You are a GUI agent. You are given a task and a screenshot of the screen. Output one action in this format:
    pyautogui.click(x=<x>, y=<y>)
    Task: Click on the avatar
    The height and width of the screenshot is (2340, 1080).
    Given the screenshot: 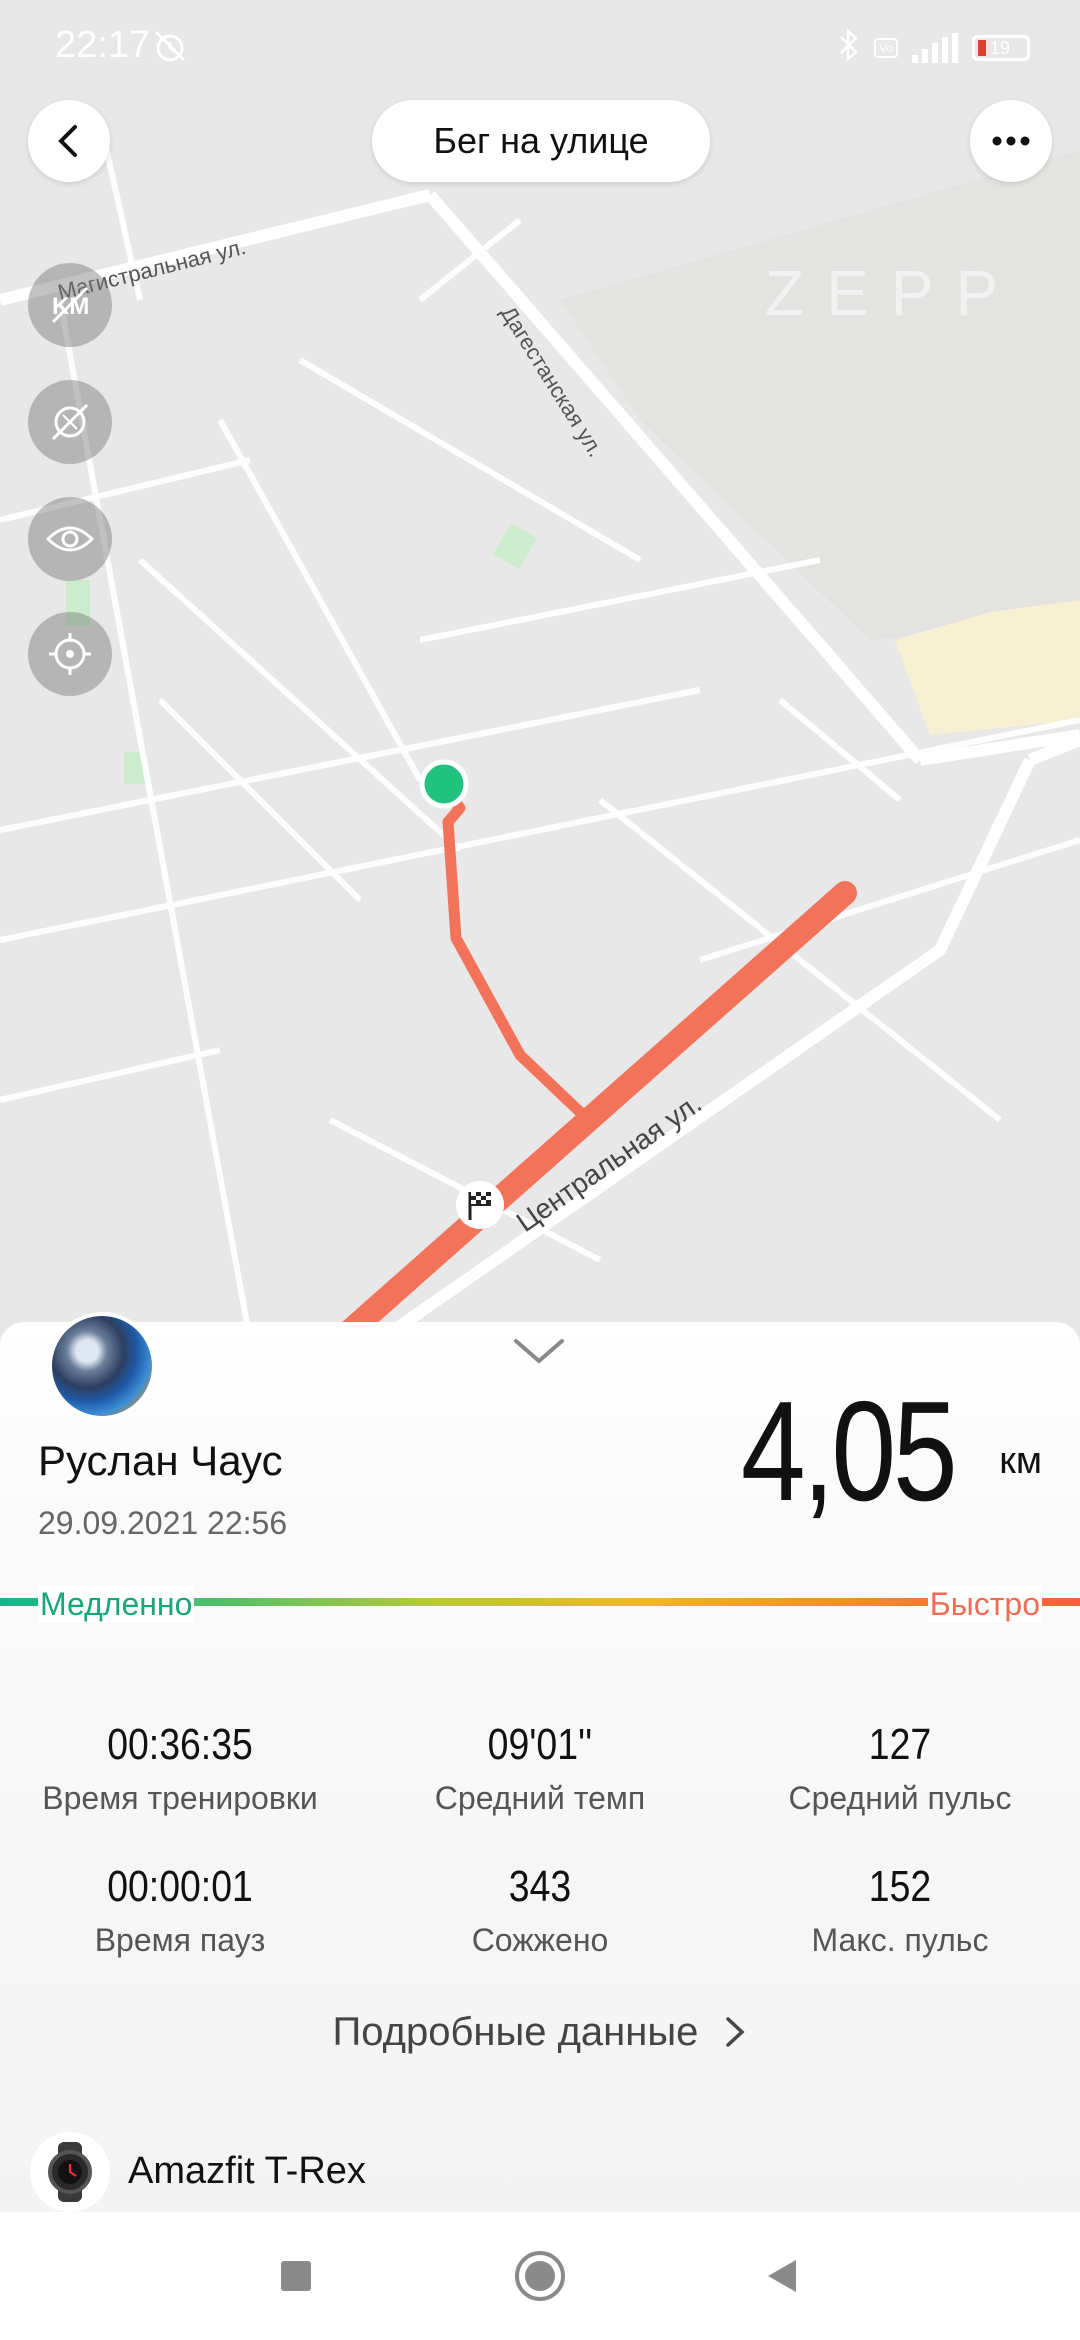 What is the action you would take?
    pyautogui.click(x=102, y=1366)
    